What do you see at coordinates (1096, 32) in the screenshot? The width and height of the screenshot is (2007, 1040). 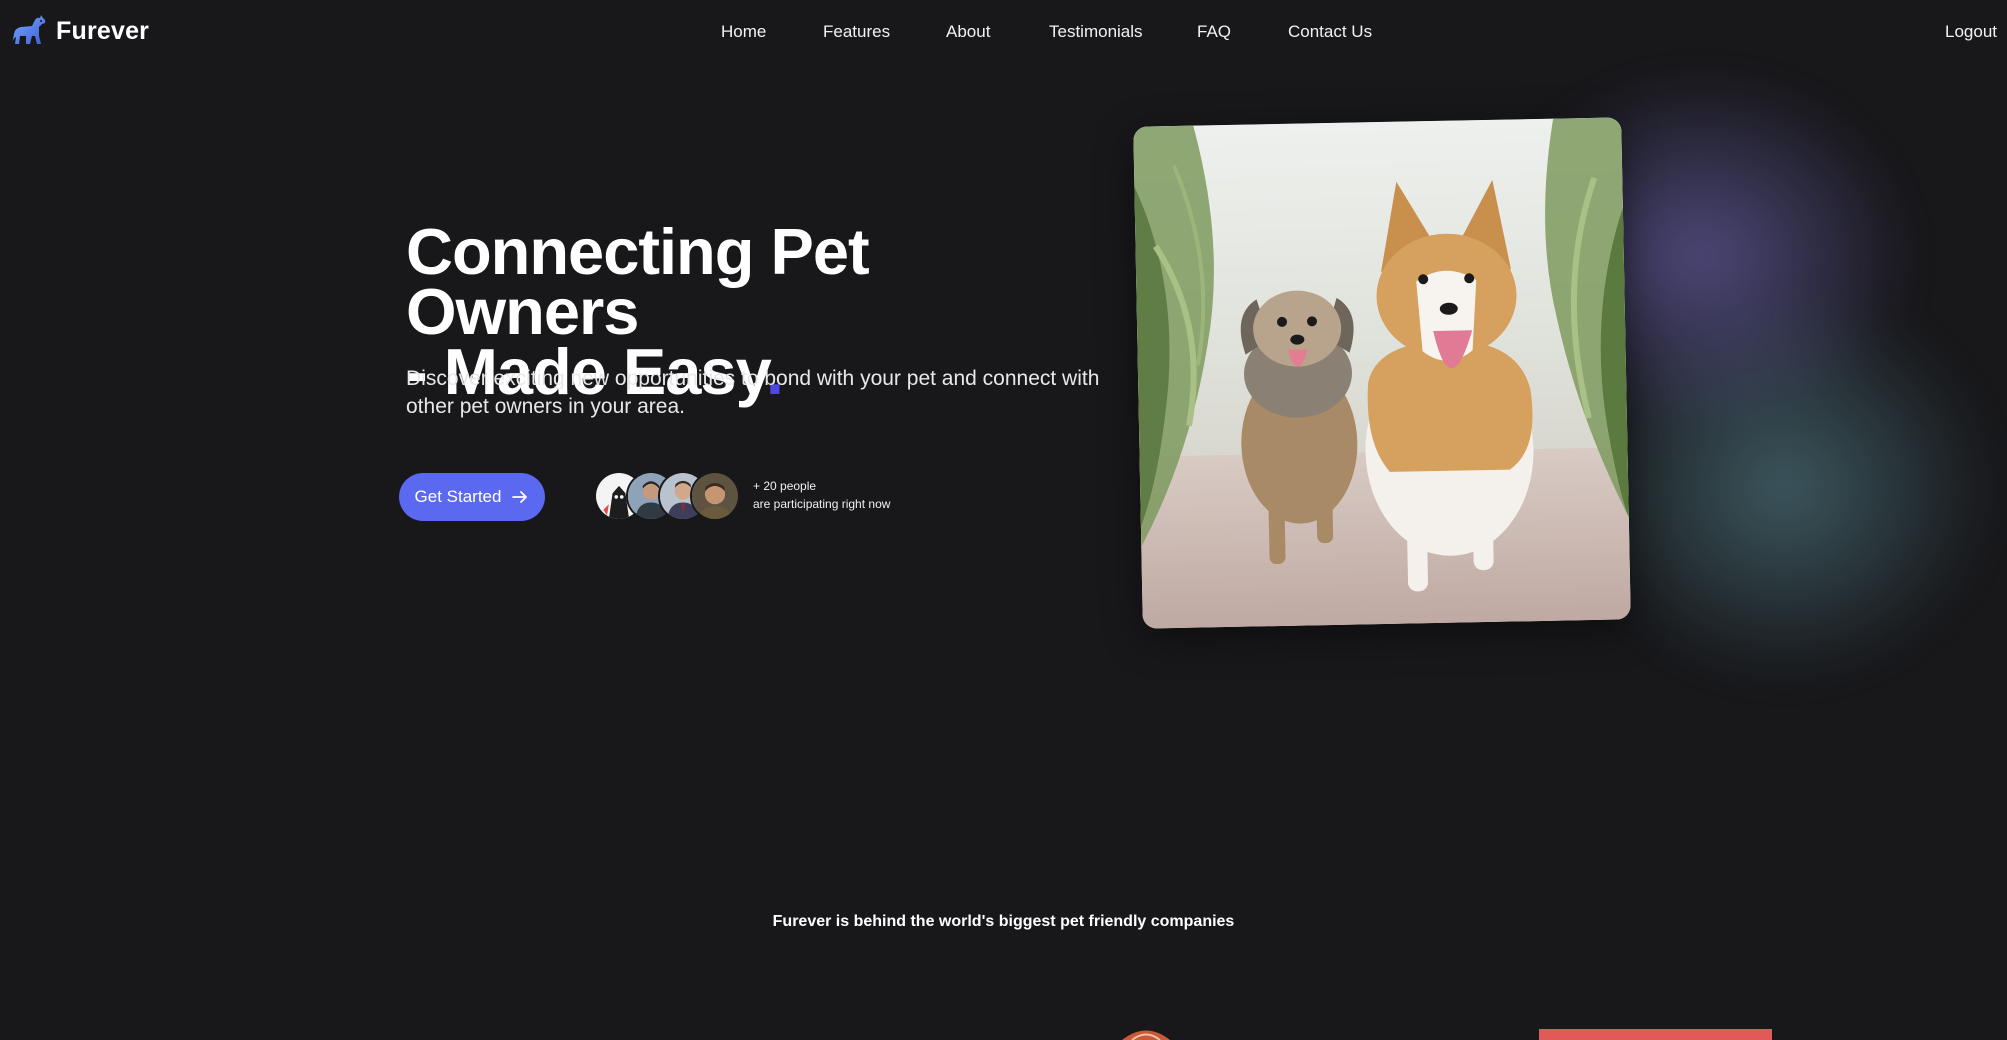 I see `nav-testimonials: Testimonials` at bounding box center [1096, 32].